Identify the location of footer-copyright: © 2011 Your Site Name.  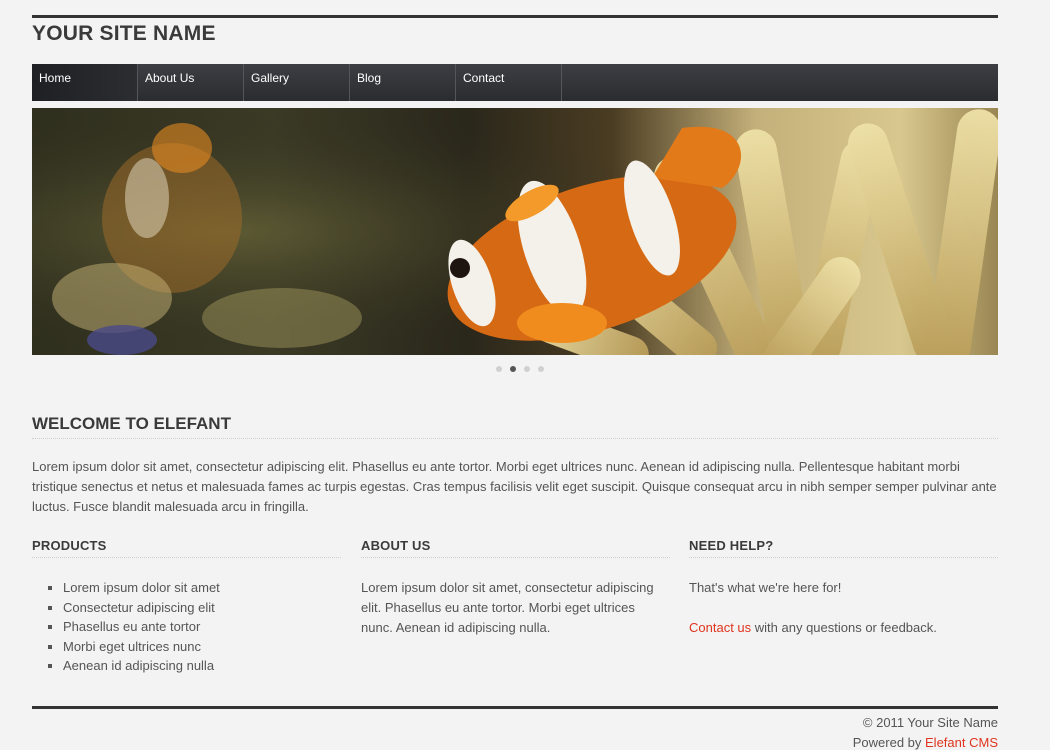
(930, 722).